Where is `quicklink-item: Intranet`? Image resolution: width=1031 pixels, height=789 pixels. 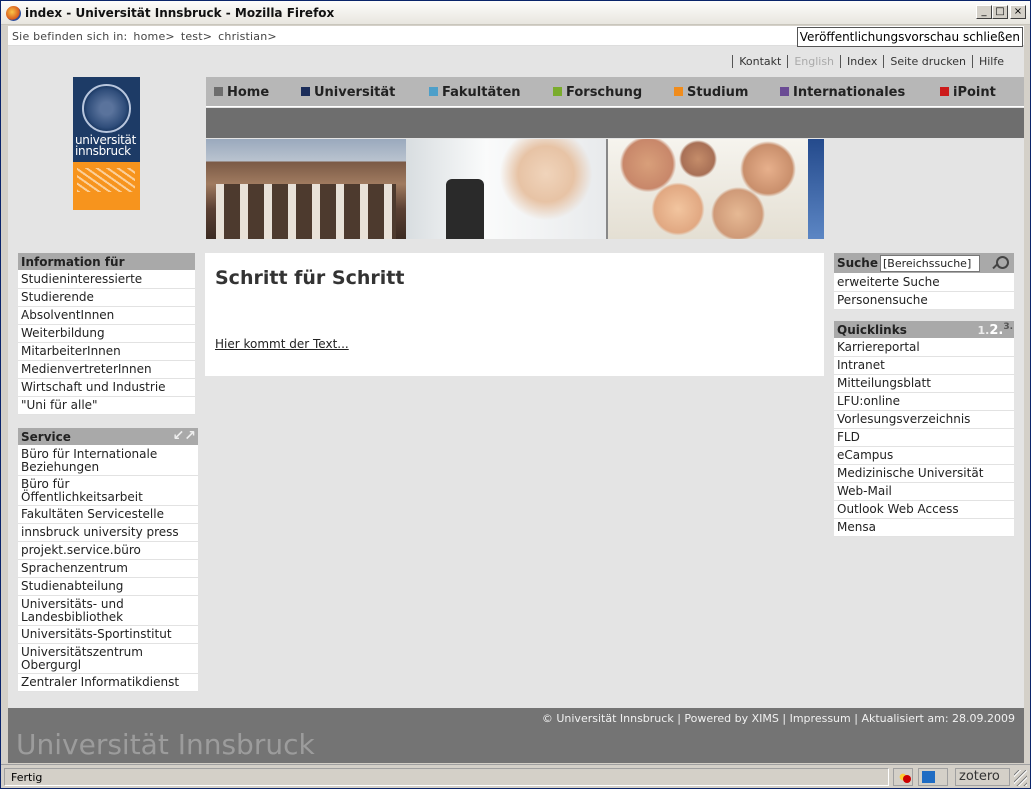
quicklink-item: Intranet is located at coordinates (924, 366).